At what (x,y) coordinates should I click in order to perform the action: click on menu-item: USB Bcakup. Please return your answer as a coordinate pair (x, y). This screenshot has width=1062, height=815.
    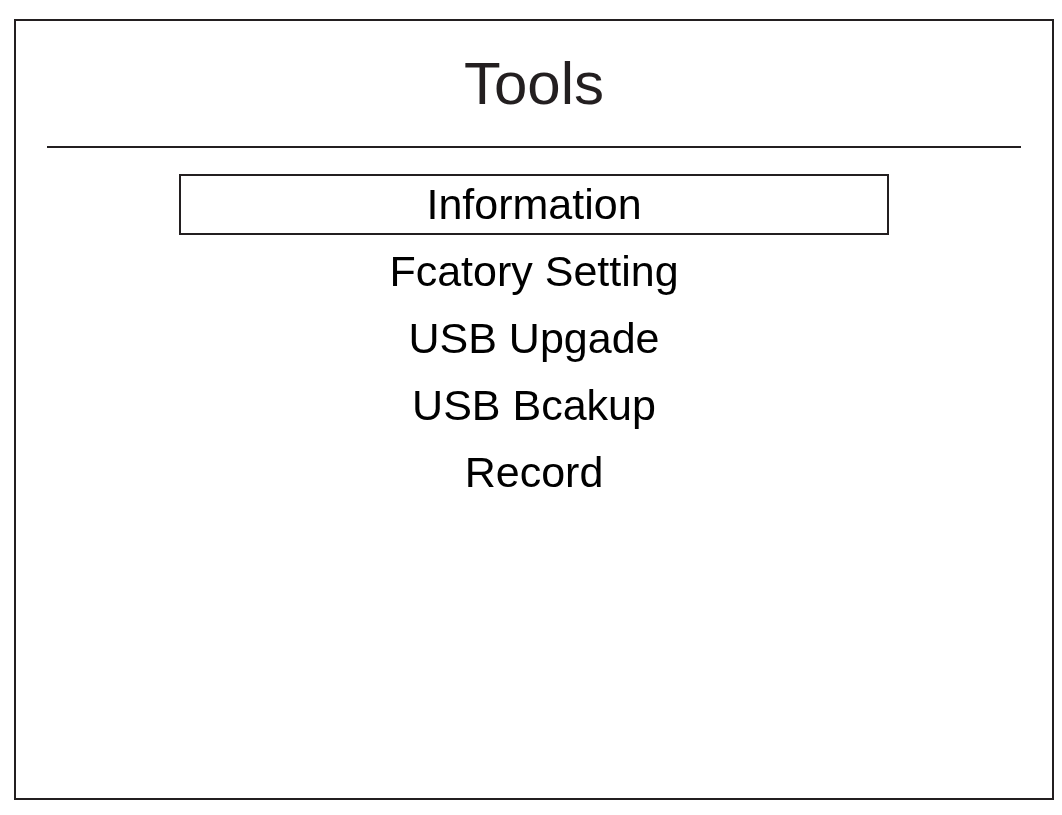
    Looking at the image, I should click on (534, 405).